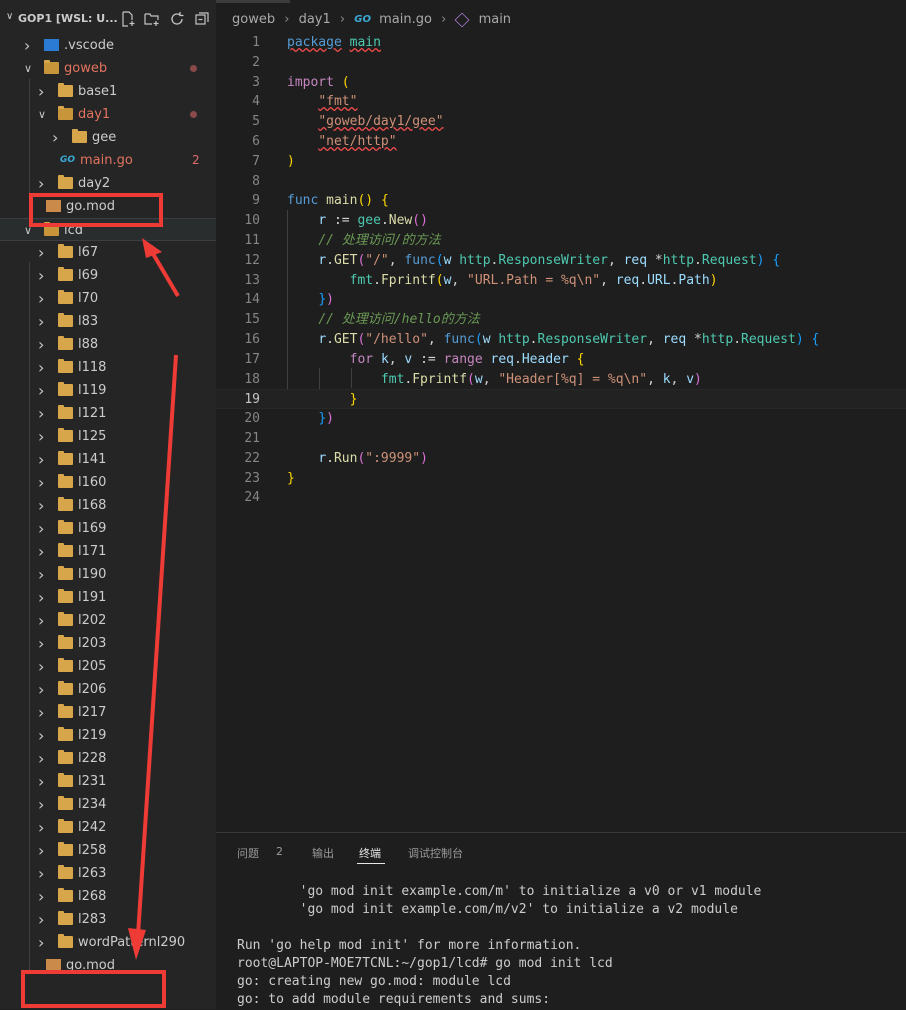 The image size is (906, 1010). What do you see at coordinates (561, 399) in the screenshot?
I see `code-line: 19 }` at bounding box center [561, 399].